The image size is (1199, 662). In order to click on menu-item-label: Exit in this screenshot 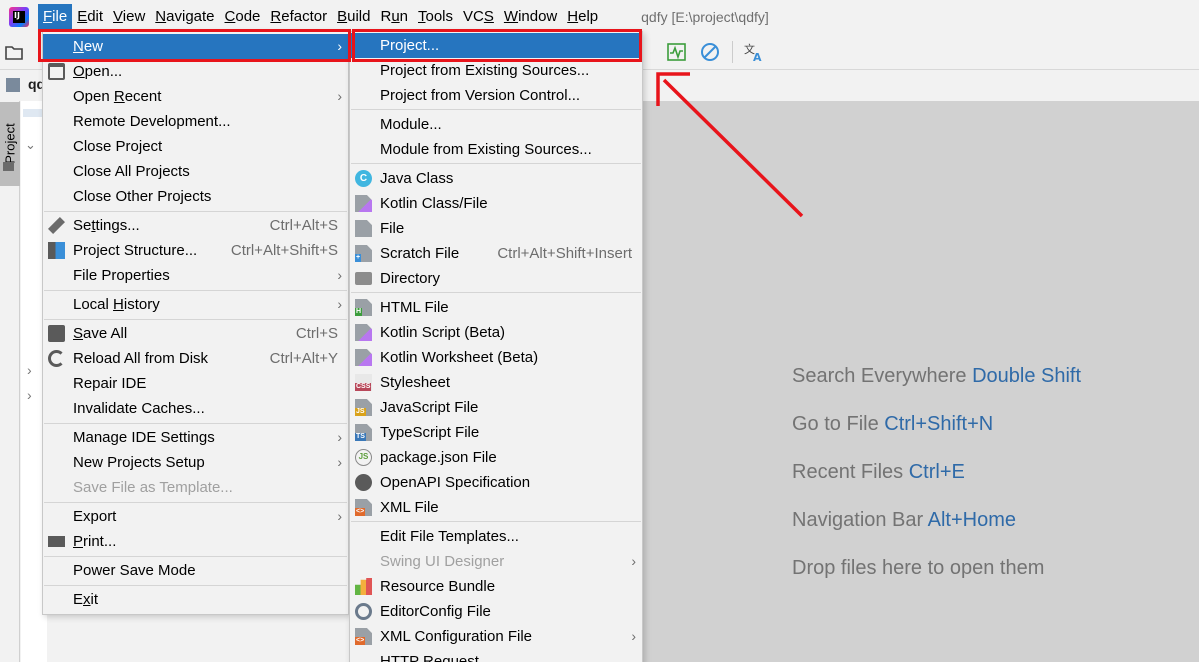, I will do `click(86, 599)`.